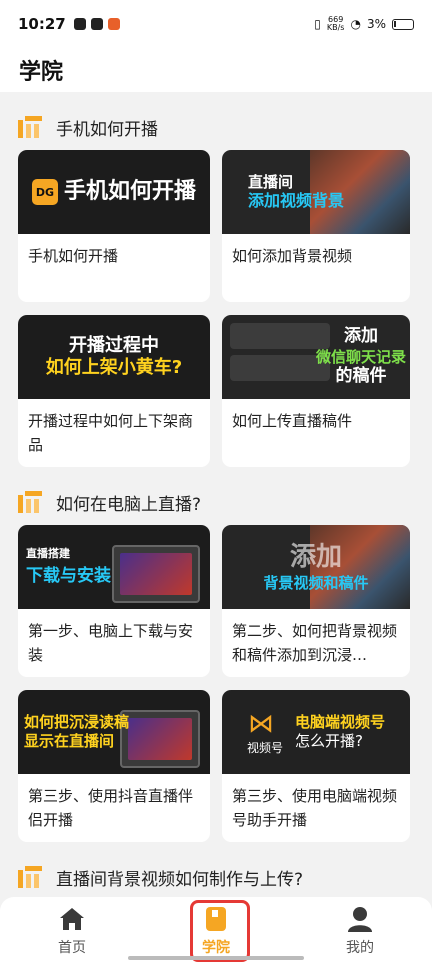  I want to click on section-title: 直播间背景视频如何制作与上传?, so click(180, 879).